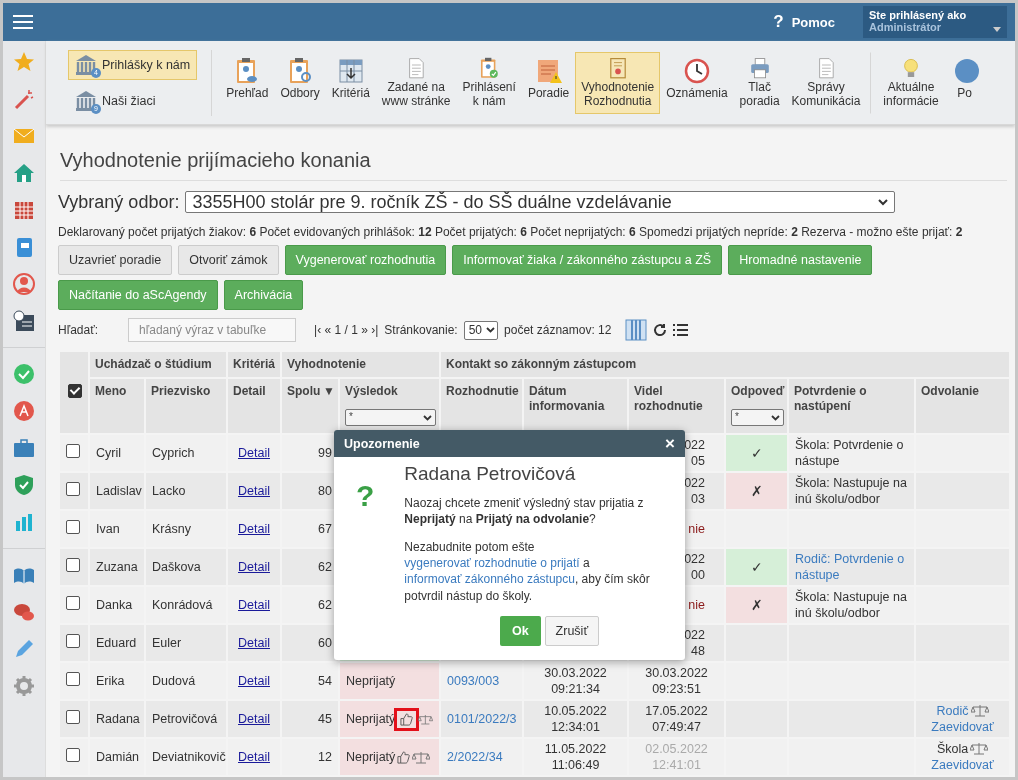  I want to click on table-icon, so click(350, 70).